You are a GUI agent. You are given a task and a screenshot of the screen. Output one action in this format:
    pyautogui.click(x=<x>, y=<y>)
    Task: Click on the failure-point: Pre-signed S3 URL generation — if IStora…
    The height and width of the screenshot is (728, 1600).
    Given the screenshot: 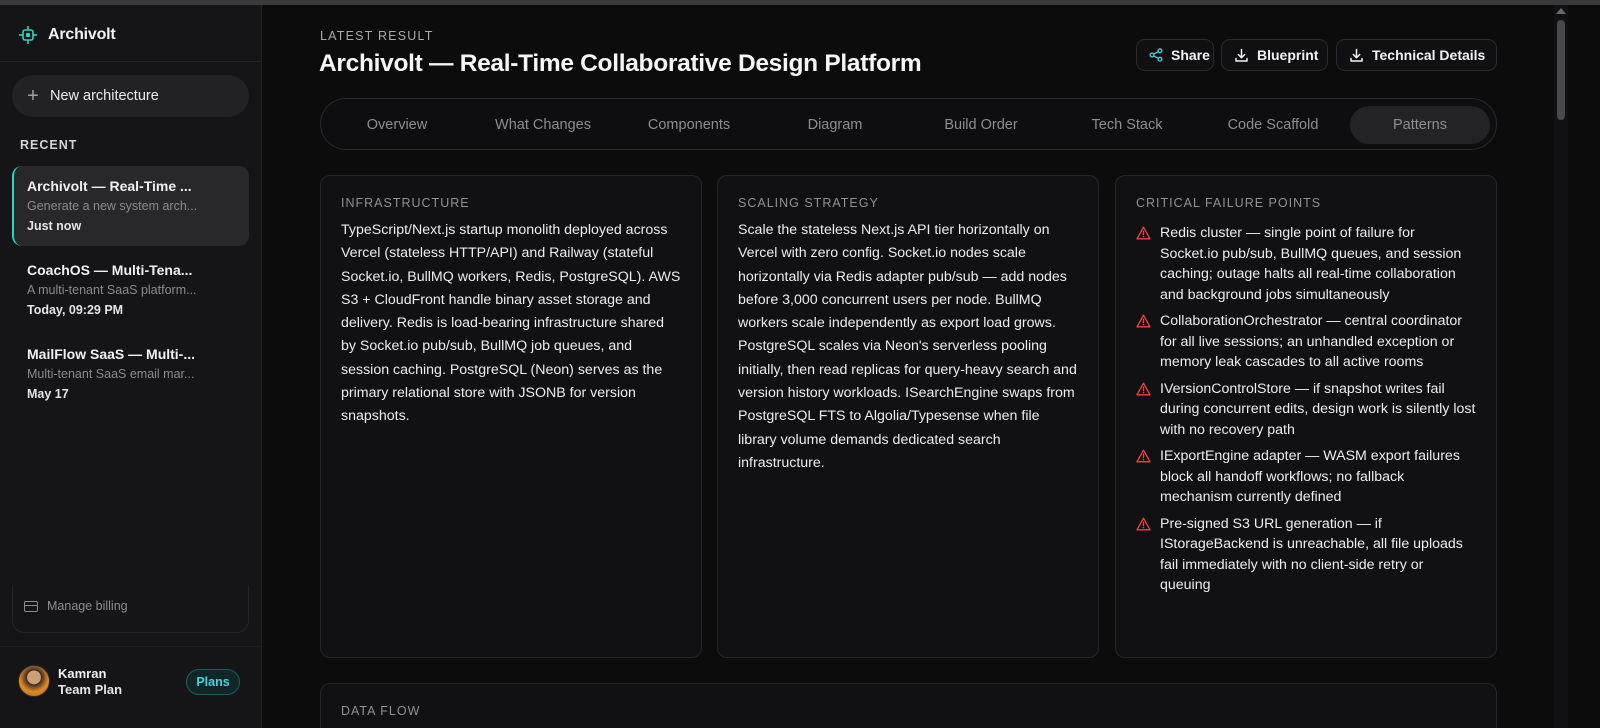 What is the action you would take?
    pyautogui.click(x=1306, y=555)
    